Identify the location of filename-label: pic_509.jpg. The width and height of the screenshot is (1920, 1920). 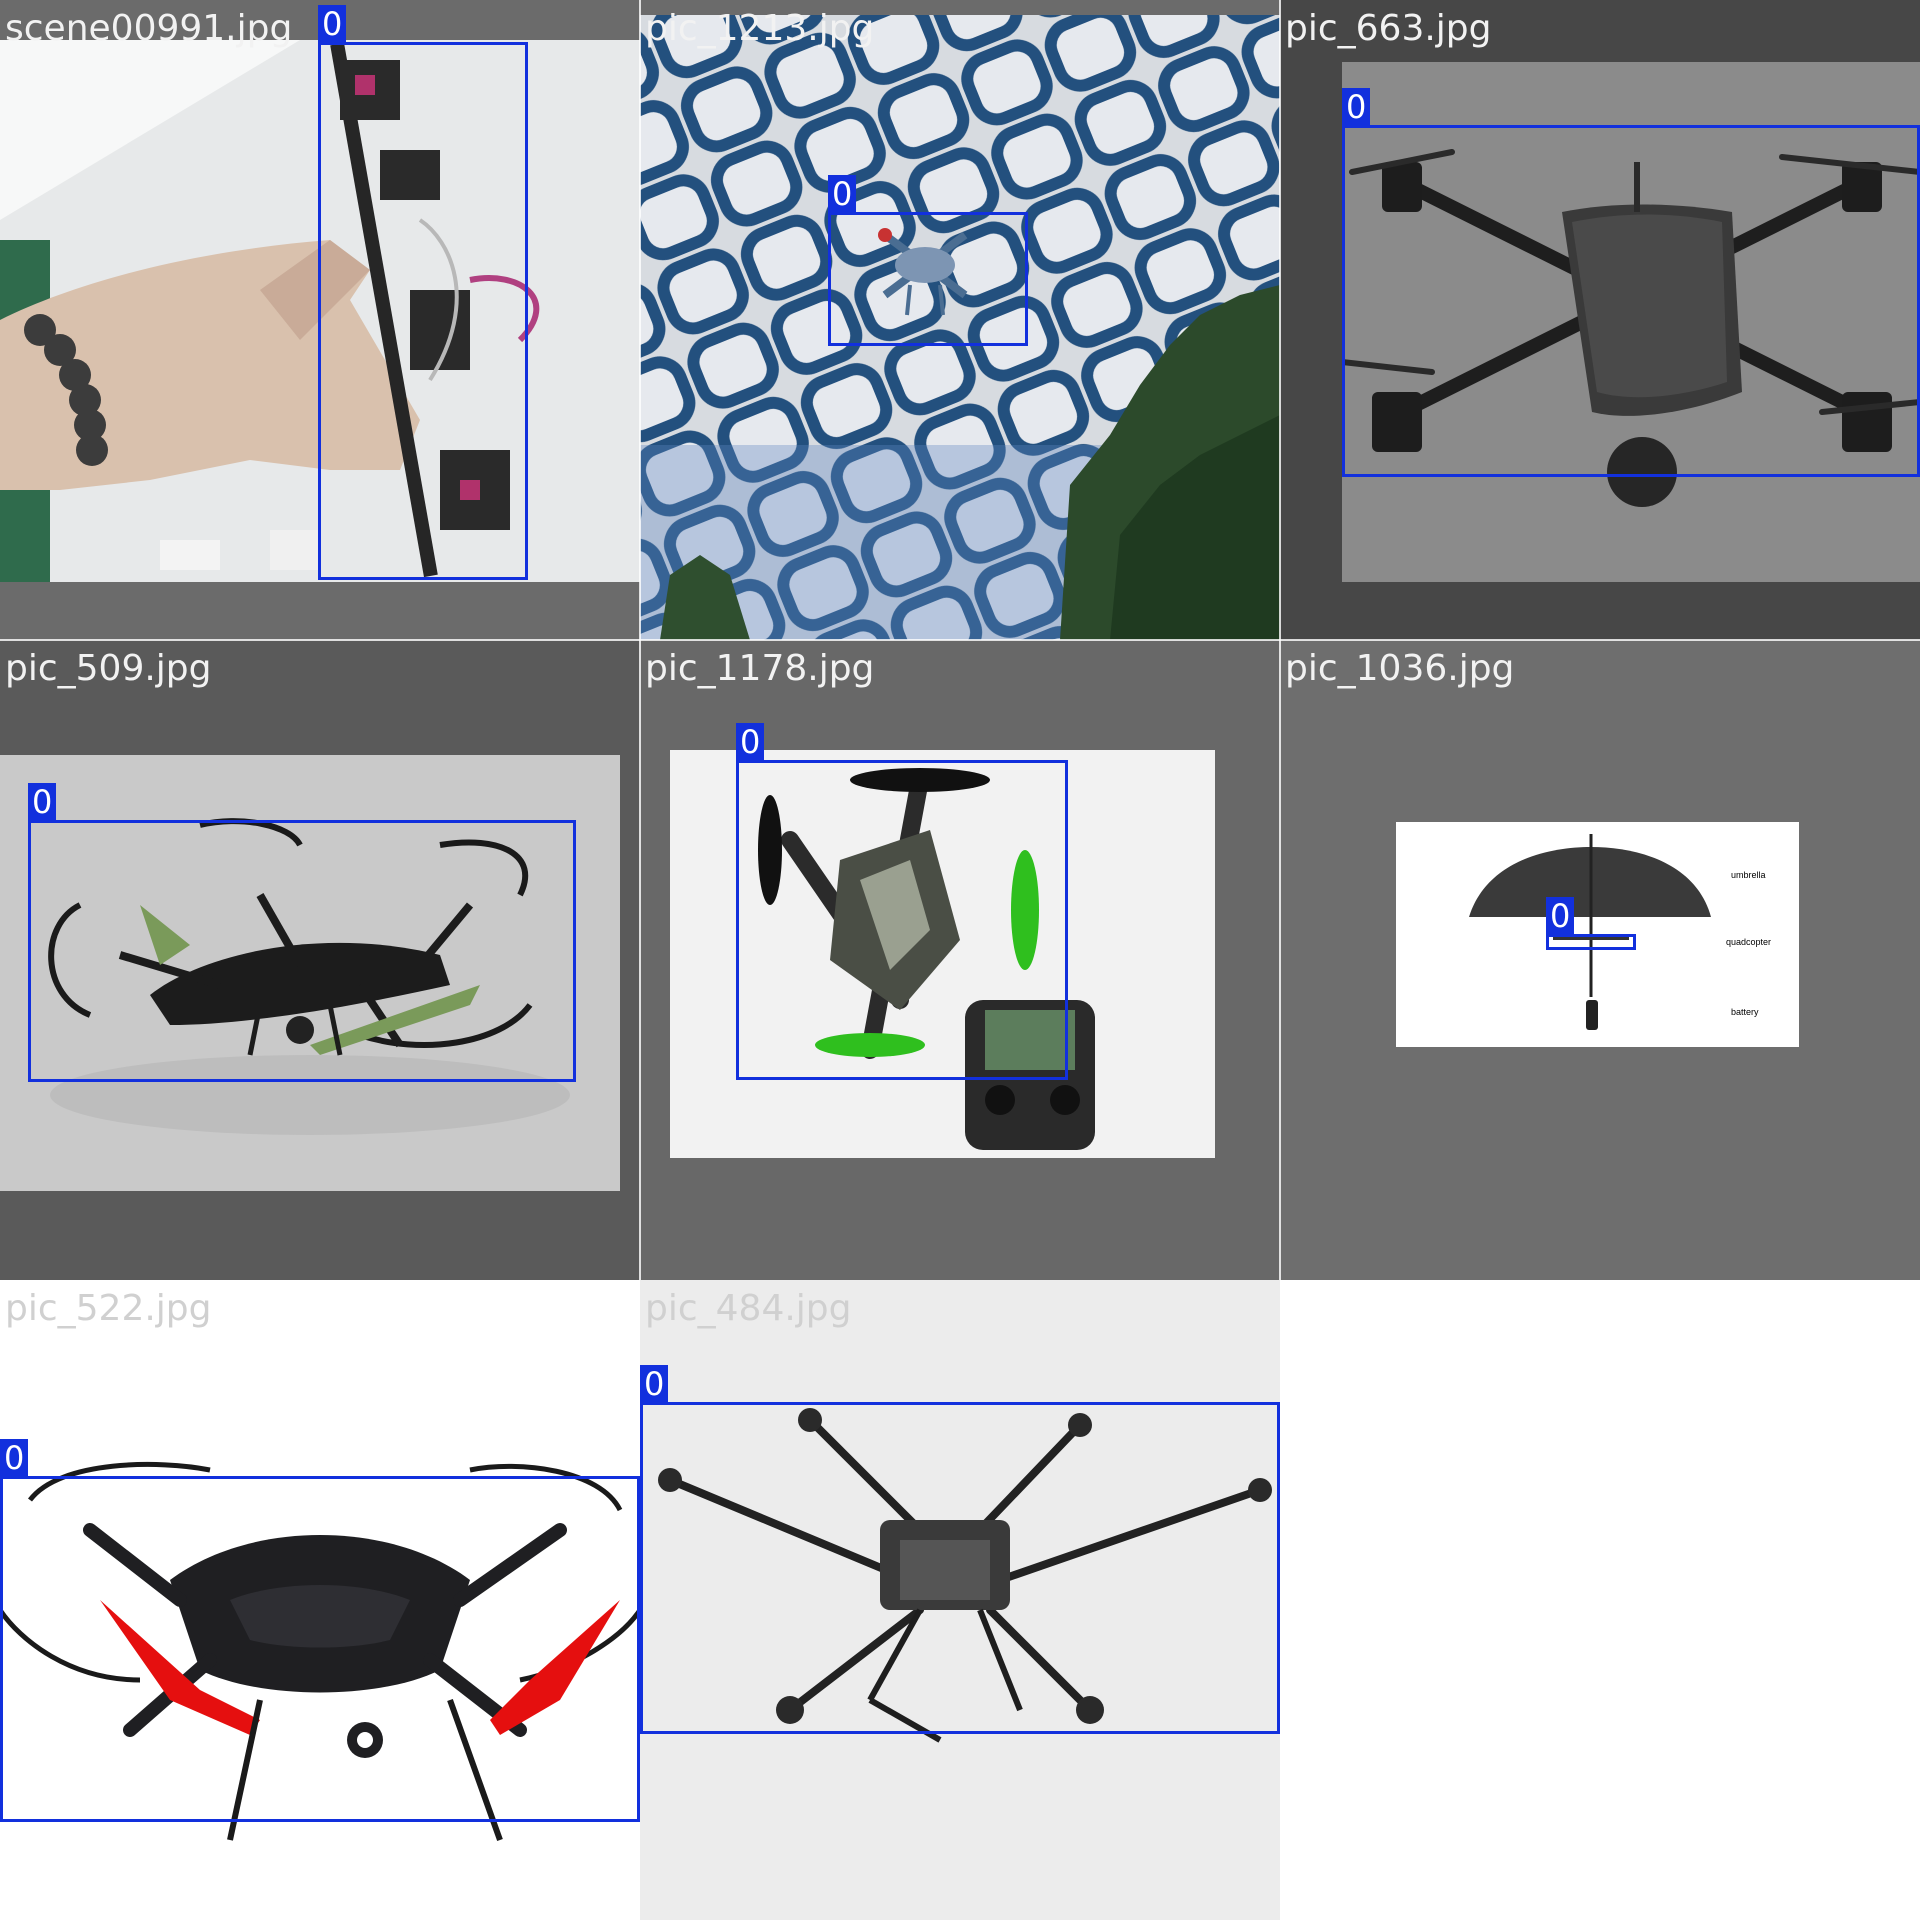
(108, 668).